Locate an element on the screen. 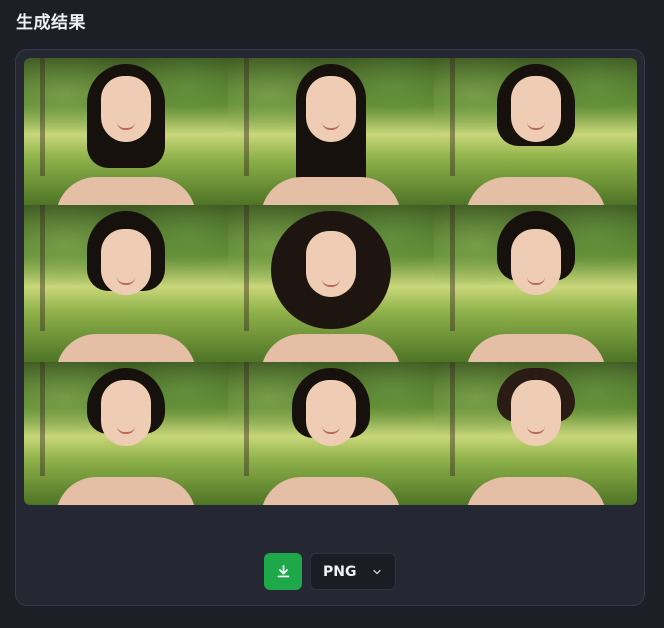  result-actions: PNG is located at coordinates (330, 571).